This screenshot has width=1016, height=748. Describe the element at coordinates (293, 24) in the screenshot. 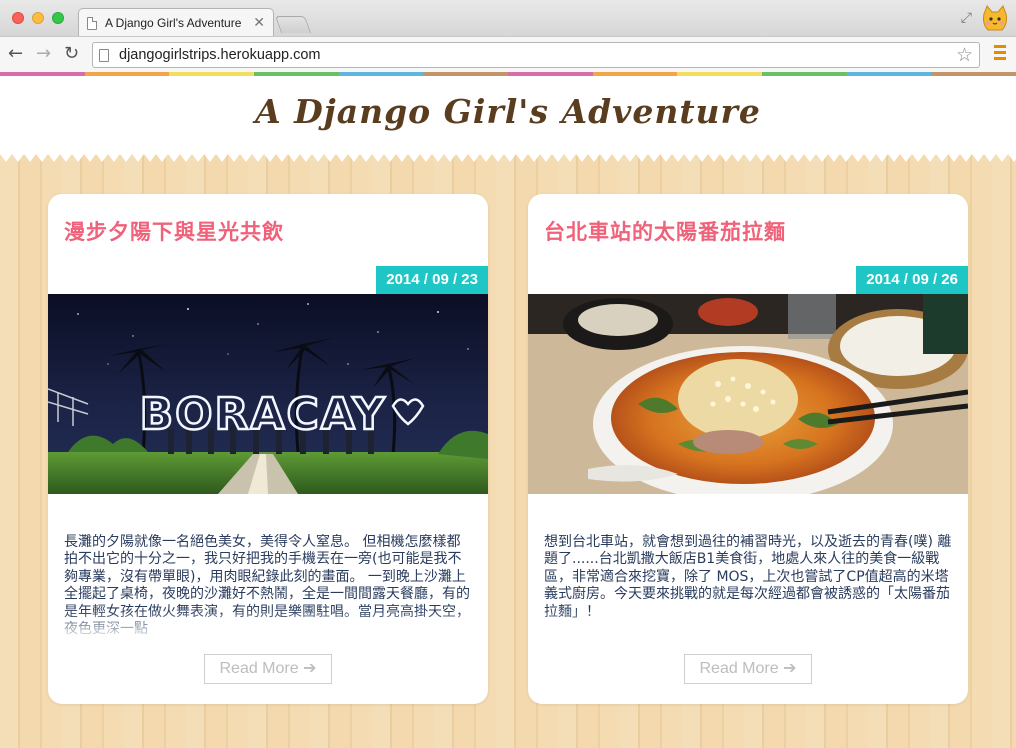

I see `new-tab-button` at that location.